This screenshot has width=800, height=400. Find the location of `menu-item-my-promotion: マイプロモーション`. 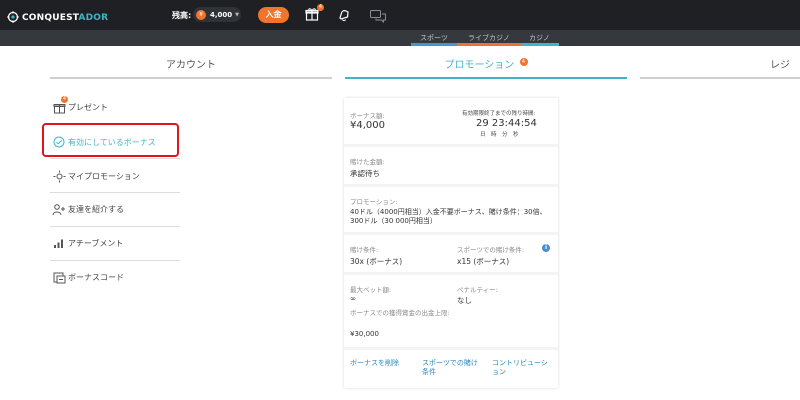

menu-item-my-promotion: マイプロモーション is located at coordinates (96, 176).